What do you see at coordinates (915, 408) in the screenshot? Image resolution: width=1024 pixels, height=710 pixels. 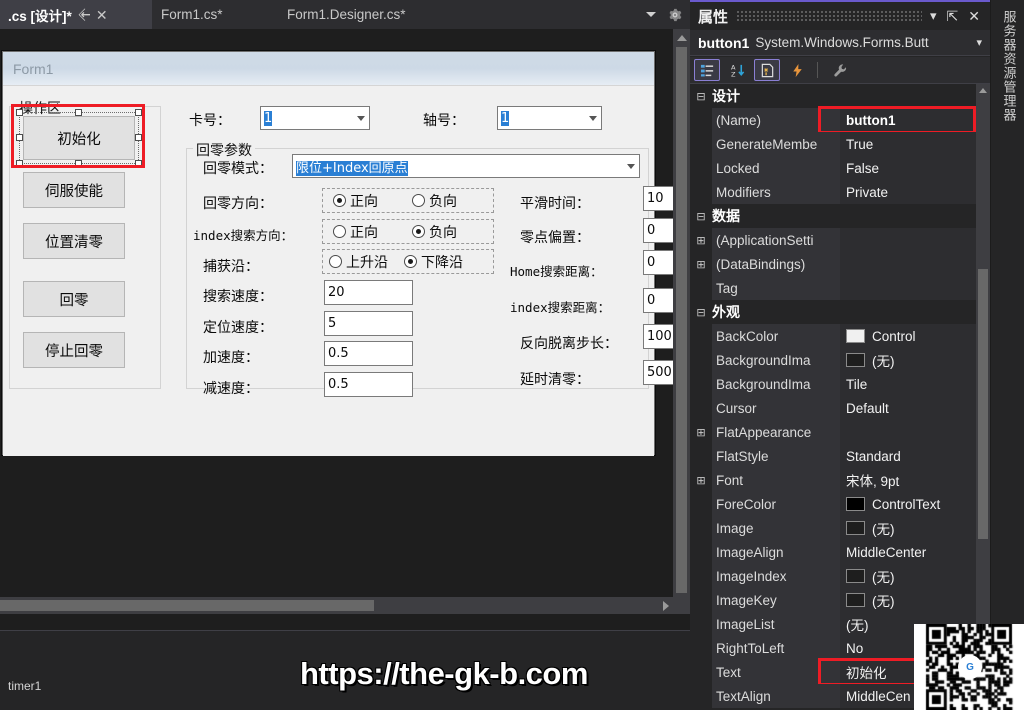 I see `property-value: Default` at bounding box center [915, 408].